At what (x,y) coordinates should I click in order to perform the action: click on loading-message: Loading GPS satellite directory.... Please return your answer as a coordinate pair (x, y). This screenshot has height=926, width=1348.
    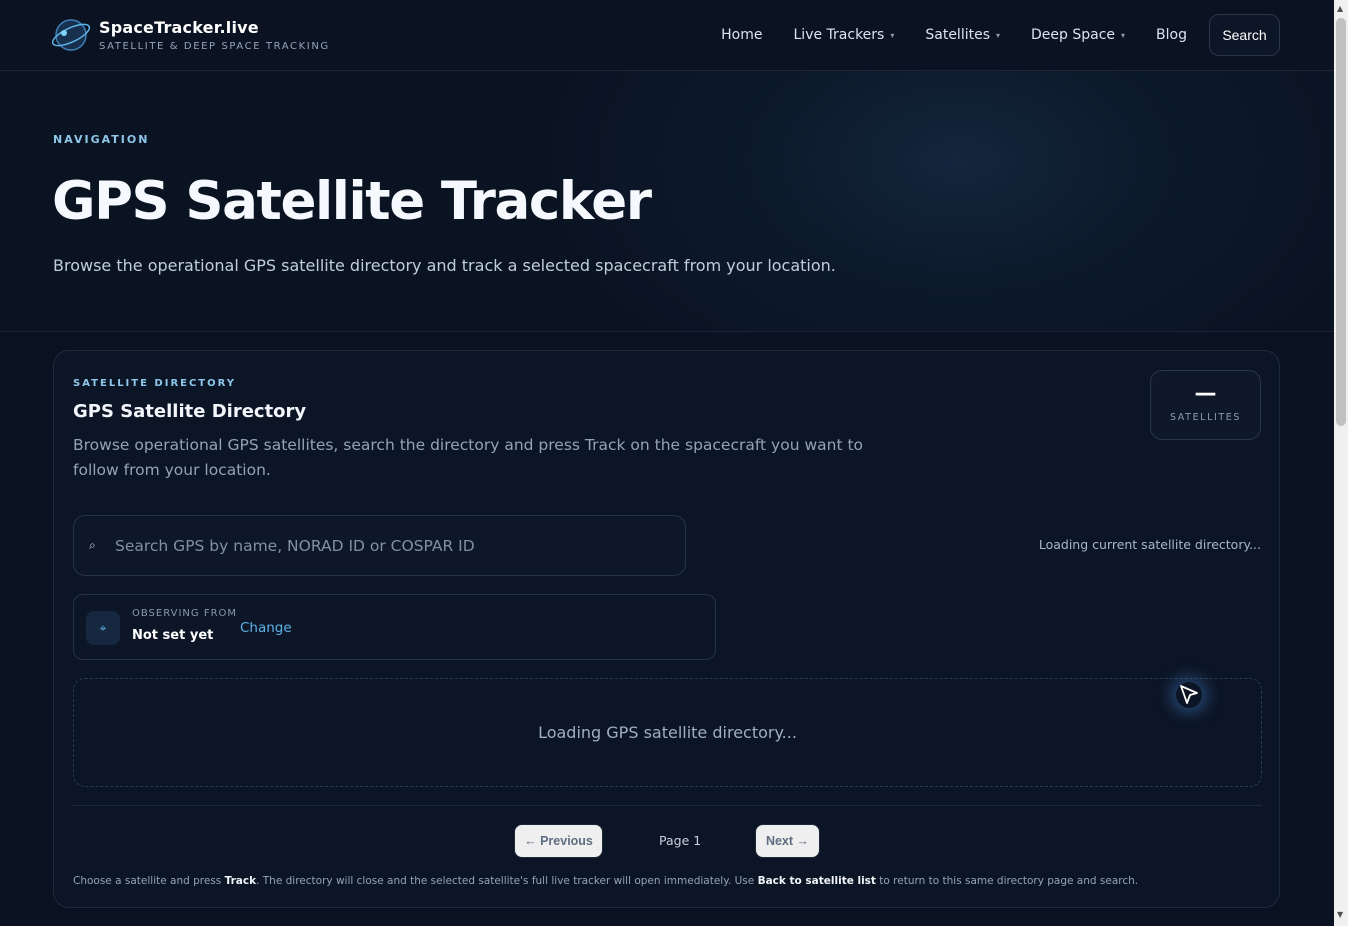
    Looking at the image, I should click on (667, 732).